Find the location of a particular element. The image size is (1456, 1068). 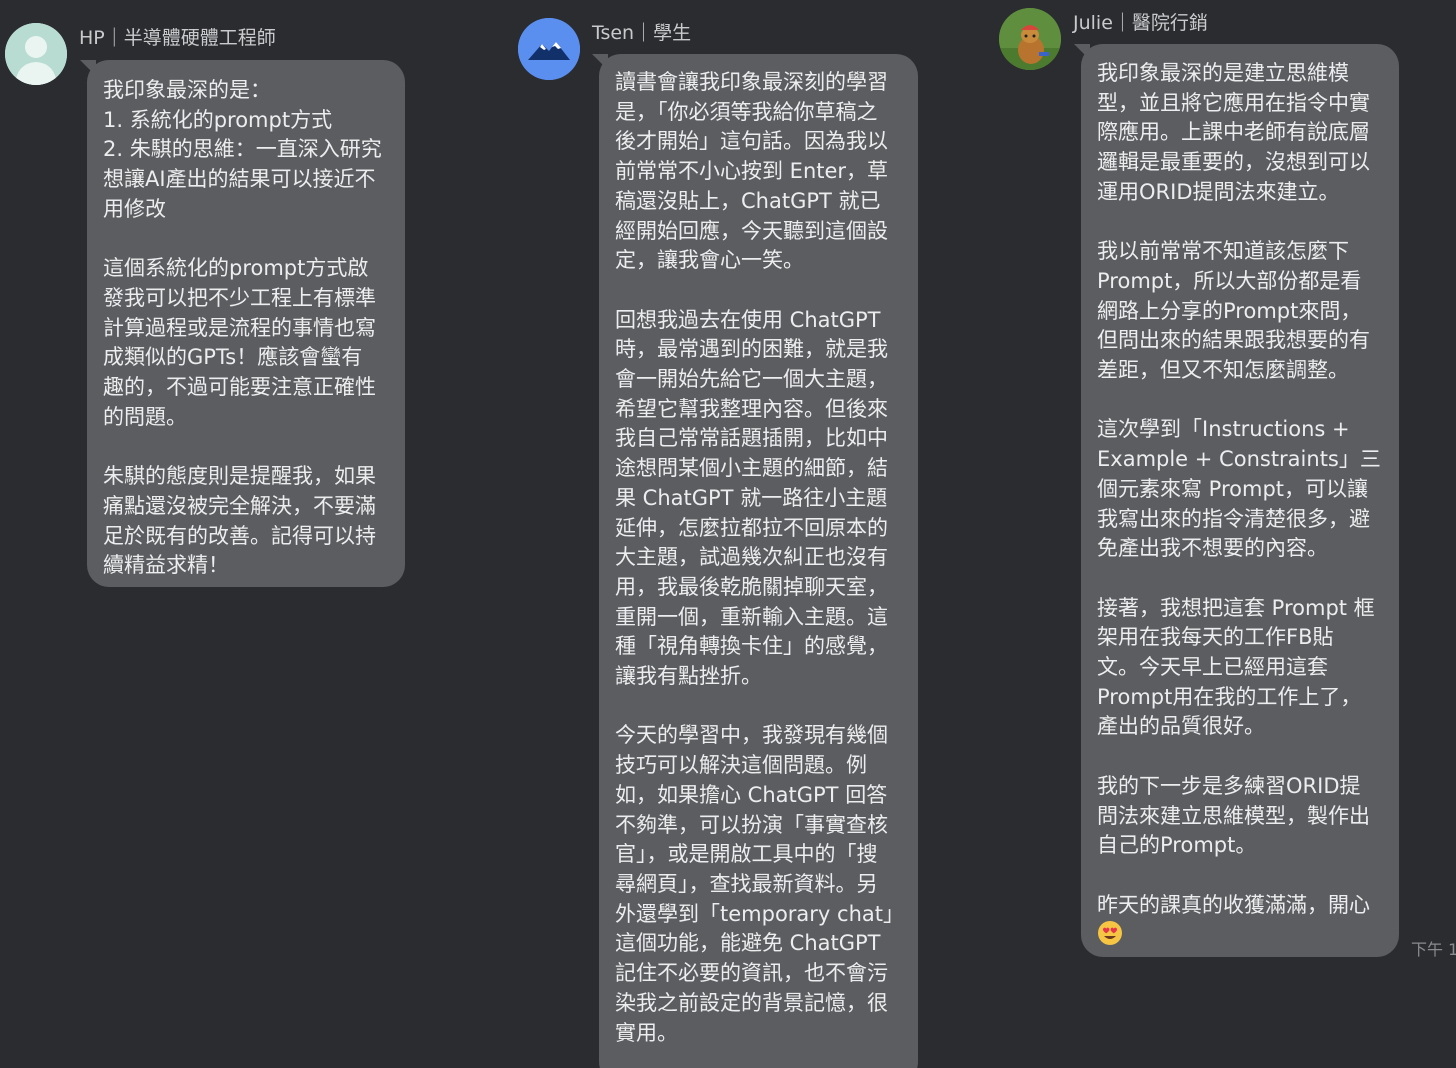

avatar-hp is located at coordinates (36, 54).